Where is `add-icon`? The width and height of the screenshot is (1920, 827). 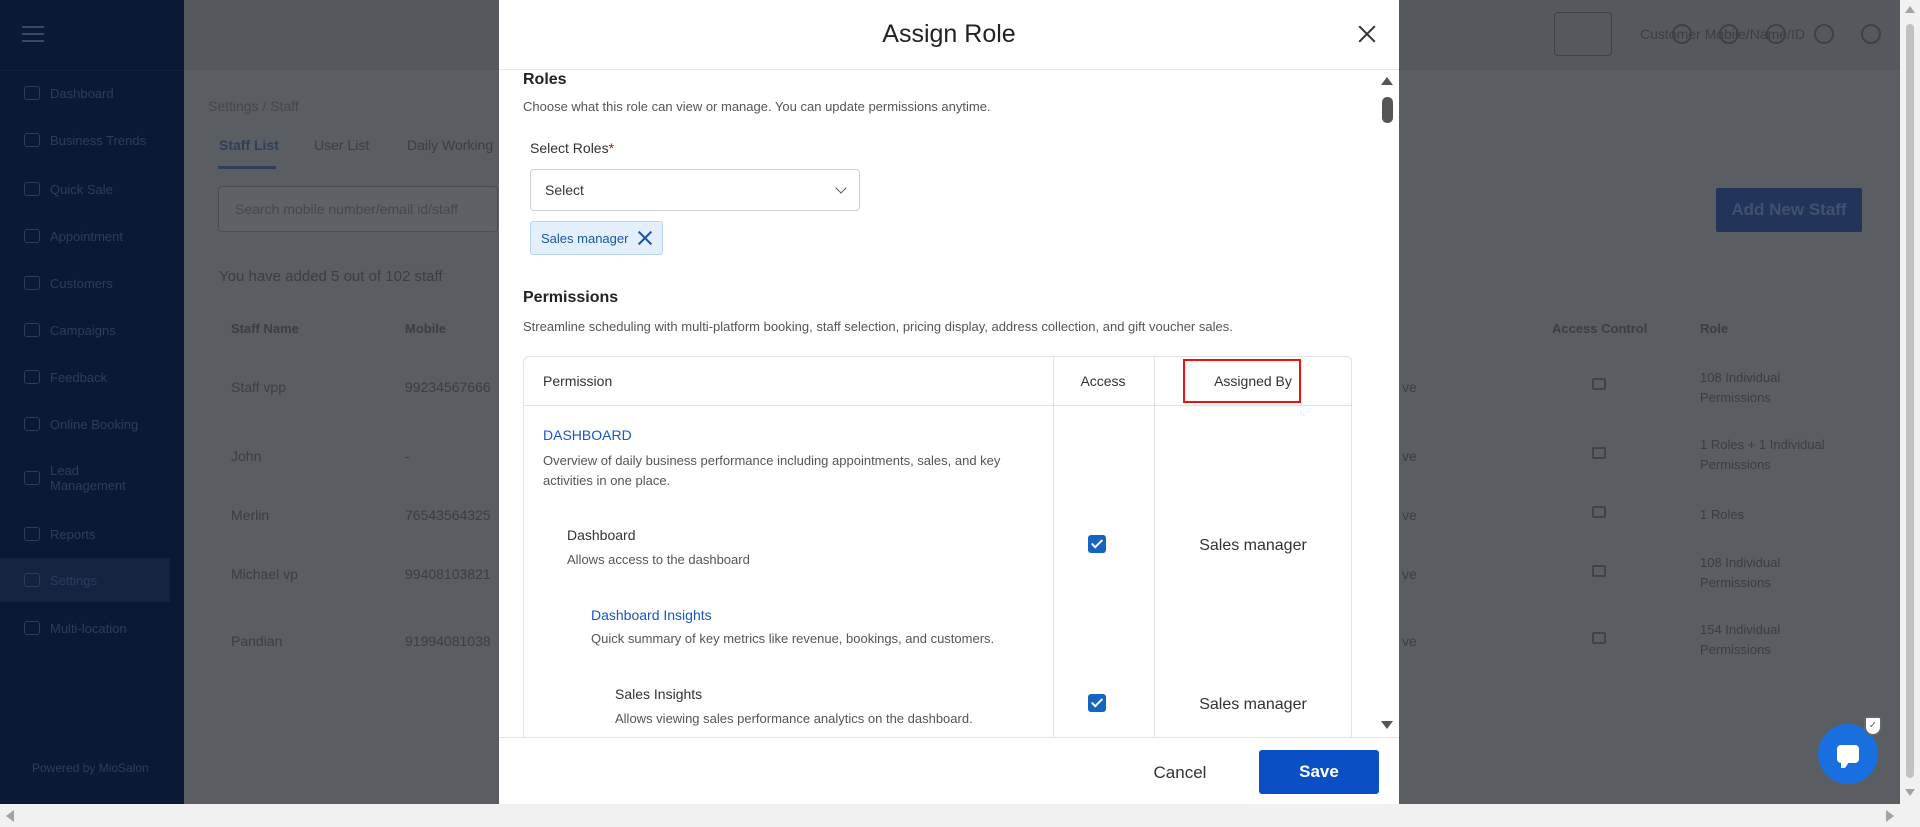
add-icon is located at coordinates (1729, 34).